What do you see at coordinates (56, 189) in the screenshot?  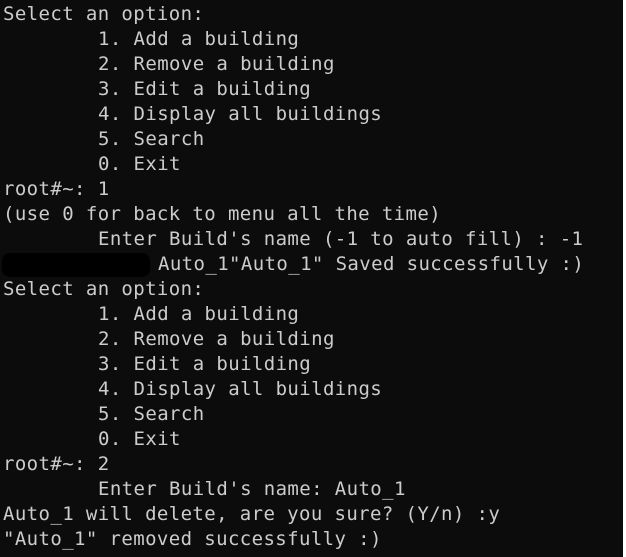 I see `command-prompt-input: root#~: 1` at bounding box center [56, 189].